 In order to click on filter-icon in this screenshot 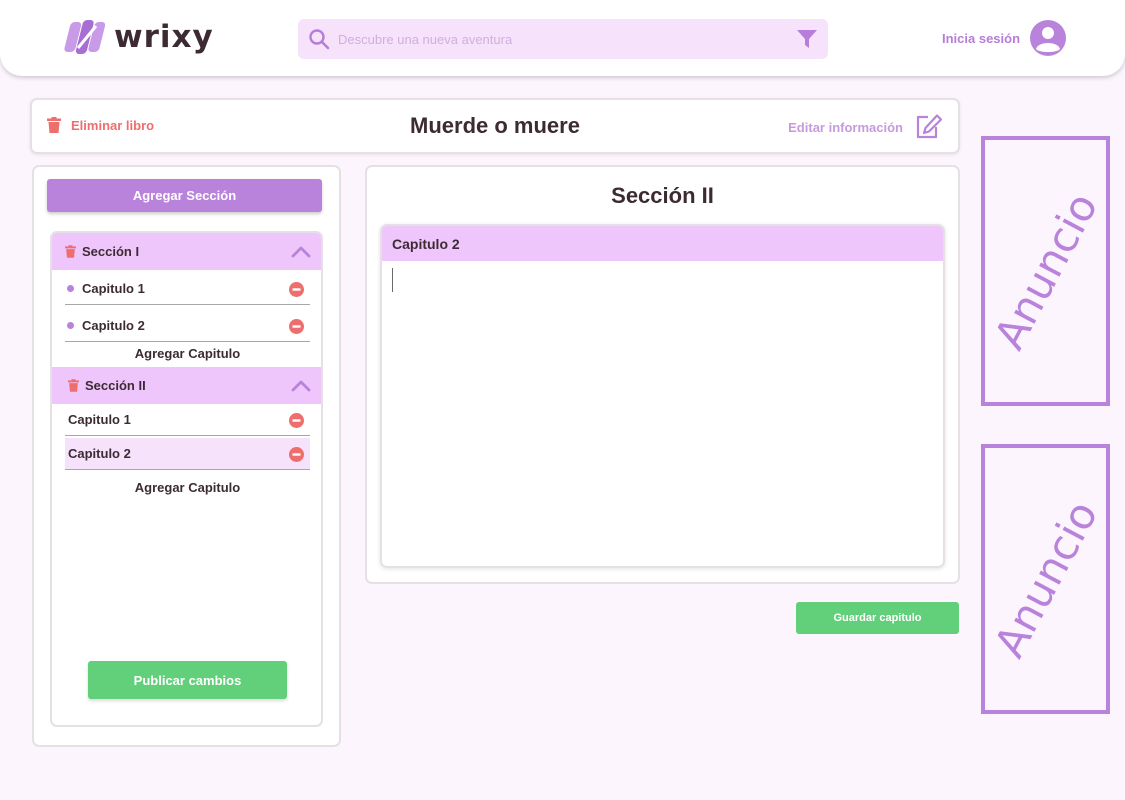, I will do `click(807, 39)`.